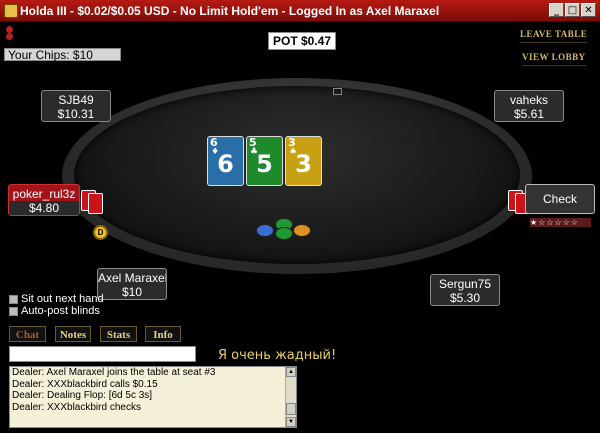  Describe the element at coordinates (337, 91) in the screenshot. I see `table-icon` at that location.